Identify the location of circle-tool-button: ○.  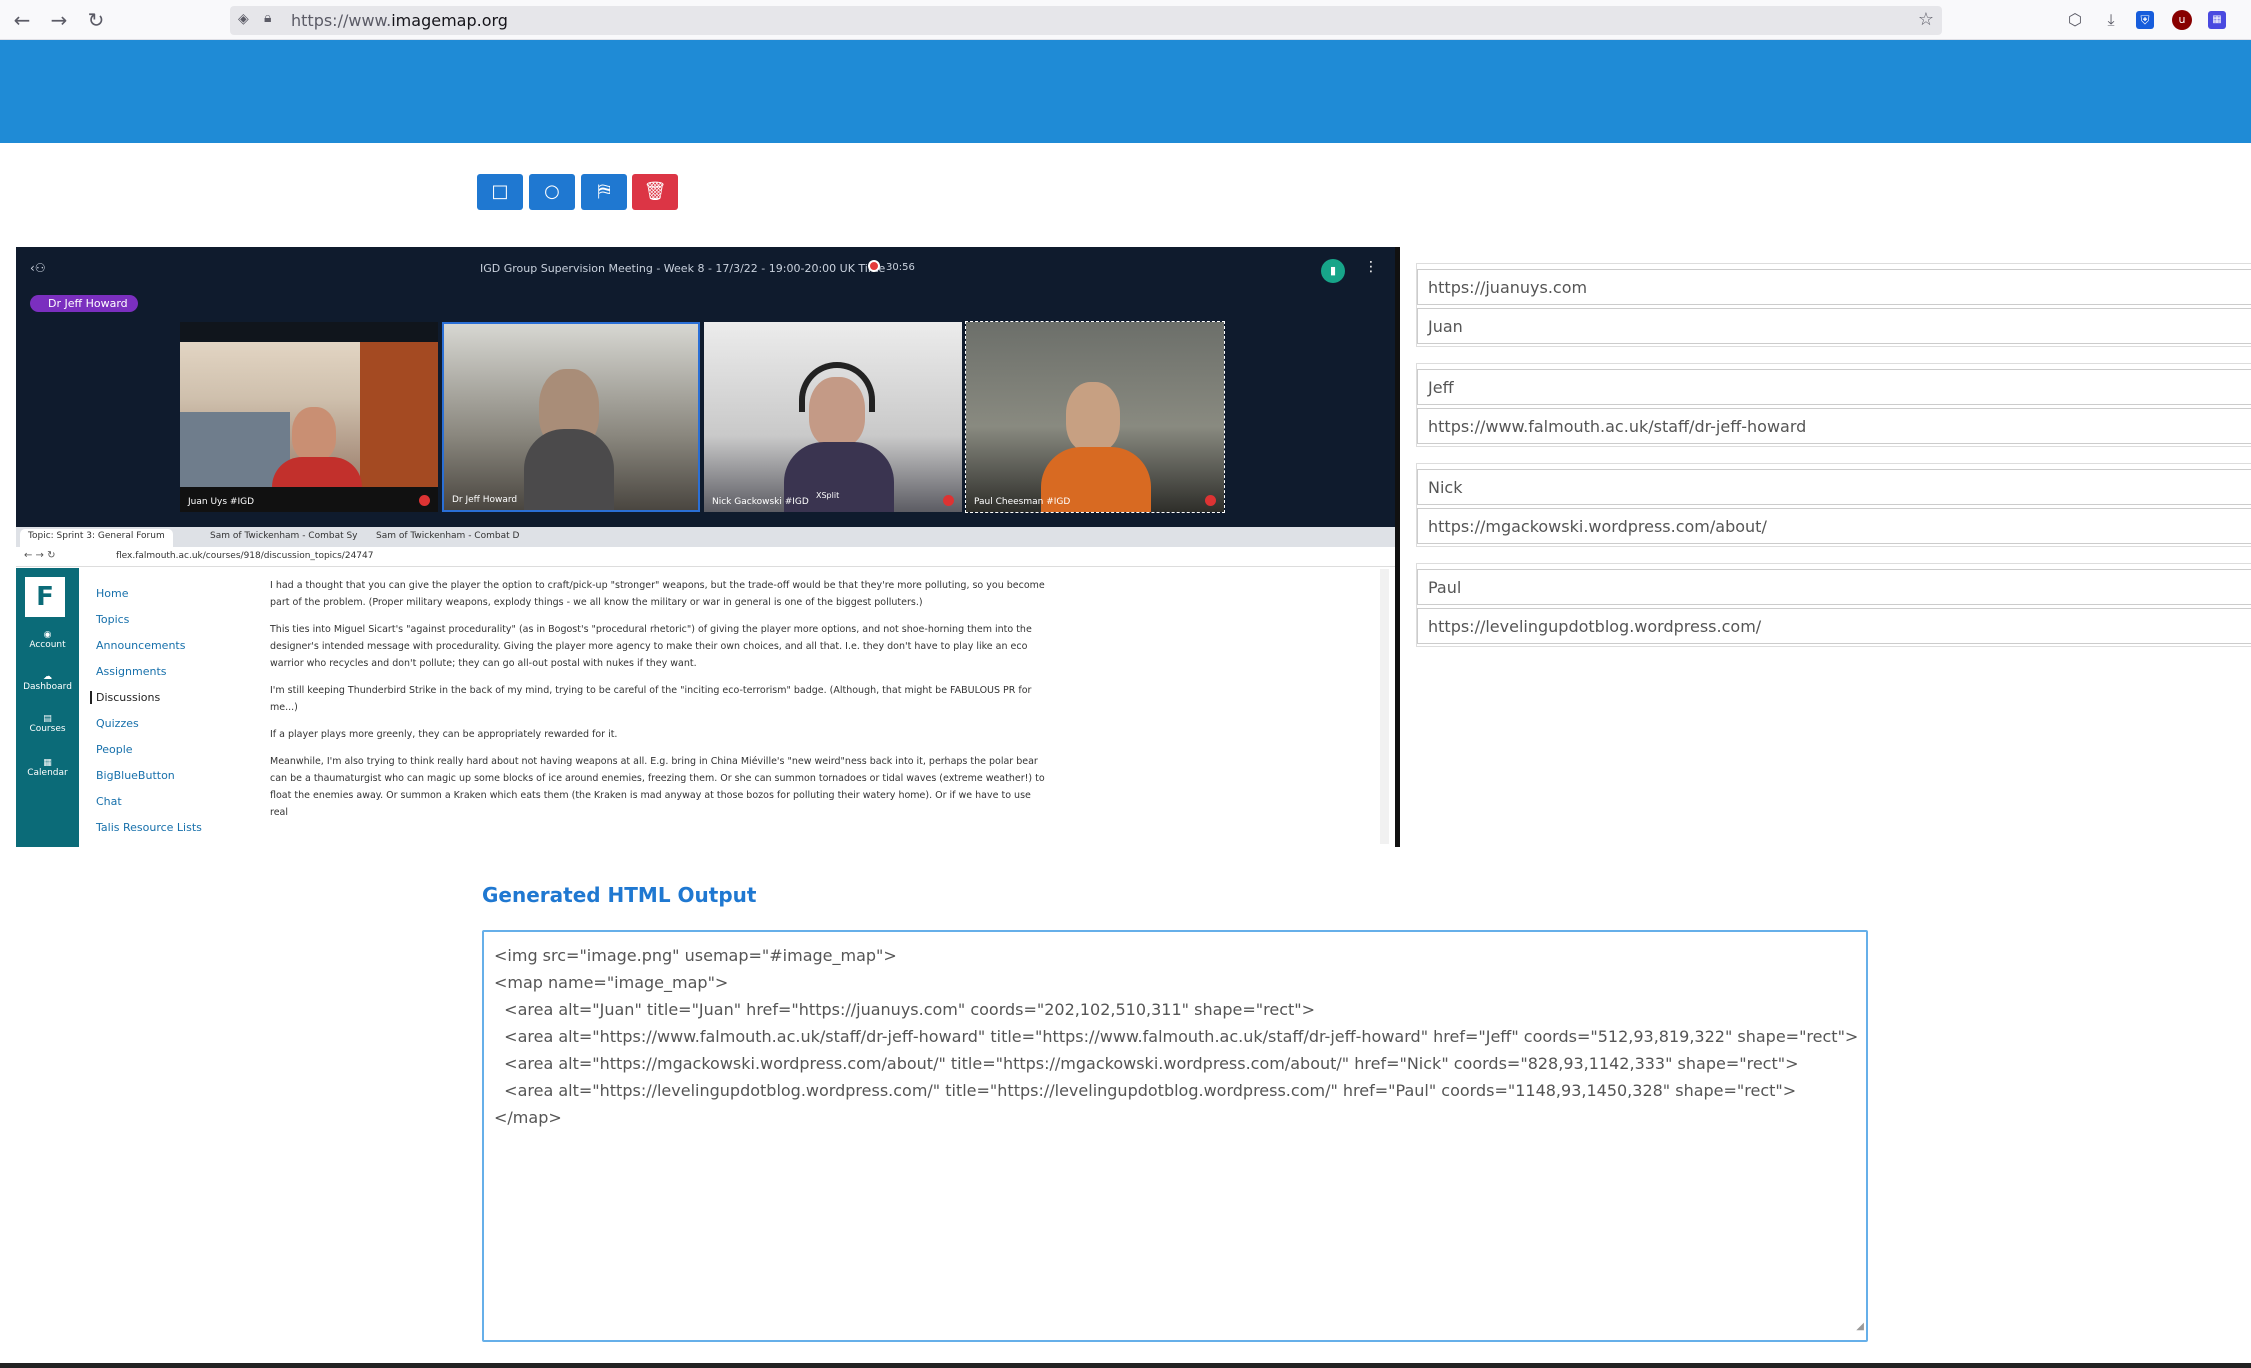
(552, 192).